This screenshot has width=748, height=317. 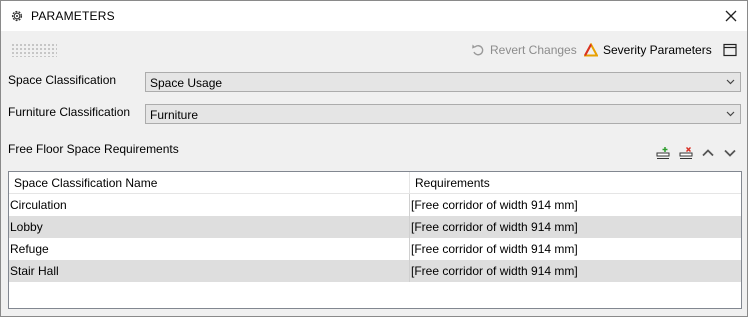 I want to click on column-separator, so click(x=409, y=182).